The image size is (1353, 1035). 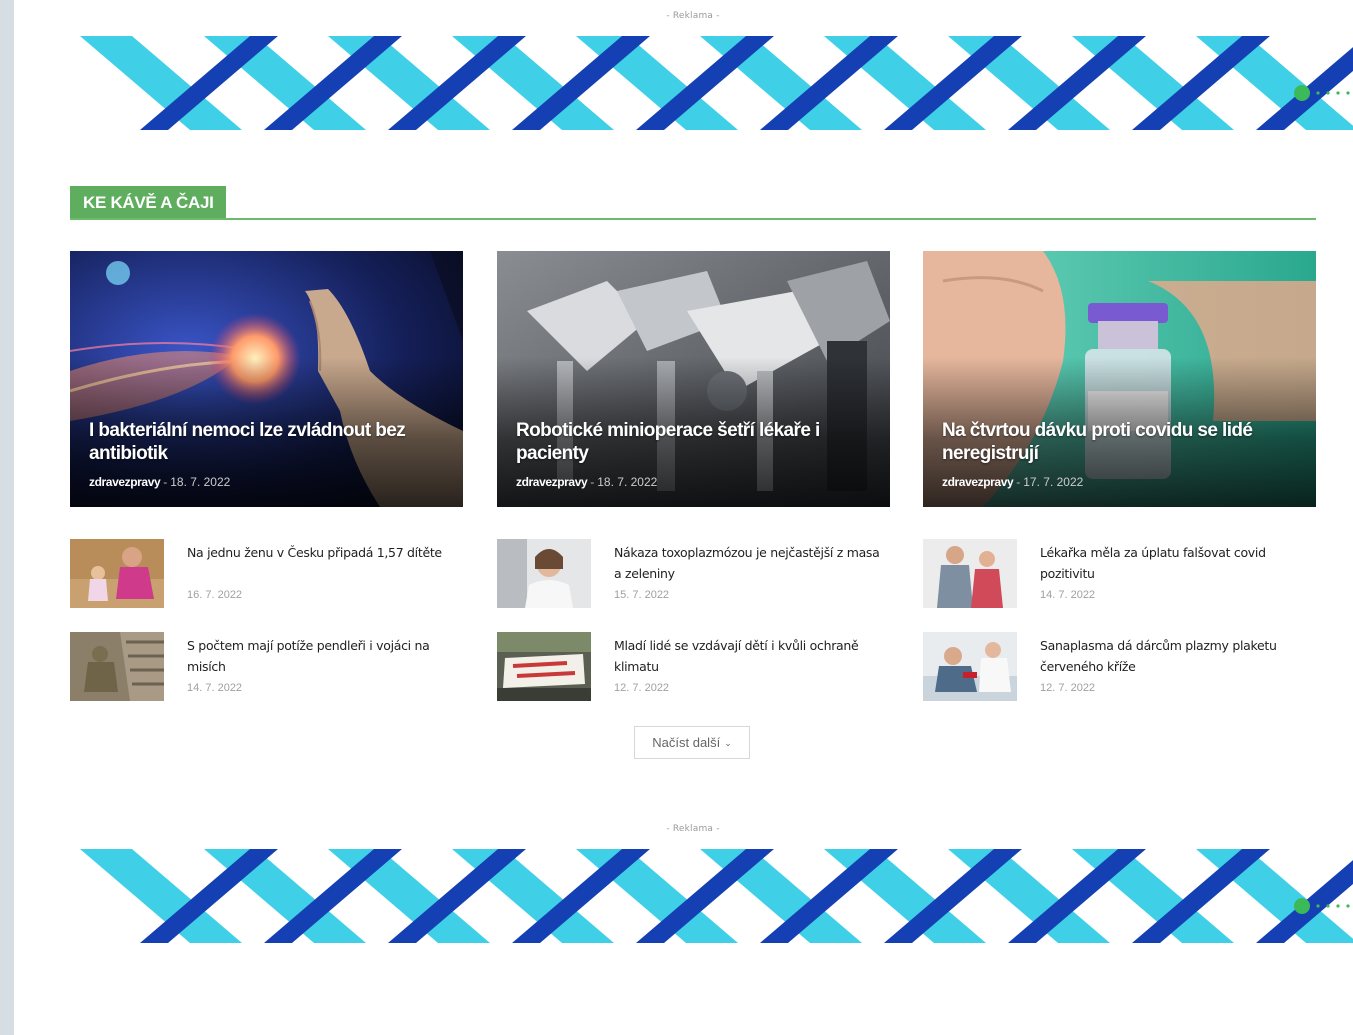 What do you see at coordinates (693, 16) in the screenshot?
I see `ad-label-top: - Reklama -` at bounding box center [693, 16].